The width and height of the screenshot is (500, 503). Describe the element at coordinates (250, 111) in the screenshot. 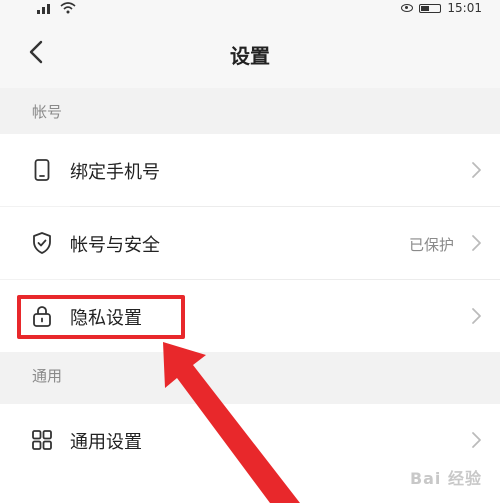

I see `section-header-account: 帐号` at that location.